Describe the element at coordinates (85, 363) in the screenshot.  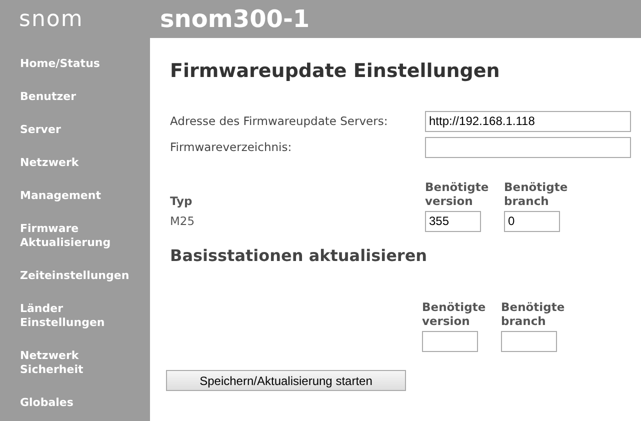
I see `sidebar-item: Netzwerk Sicherheit` at that location.